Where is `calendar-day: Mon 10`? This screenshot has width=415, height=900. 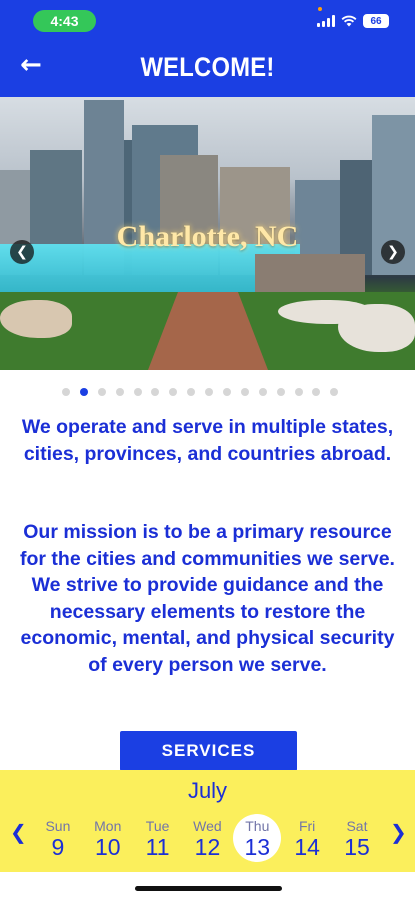 calendar-day: Mon 10 is located at coordinates (108, 841).